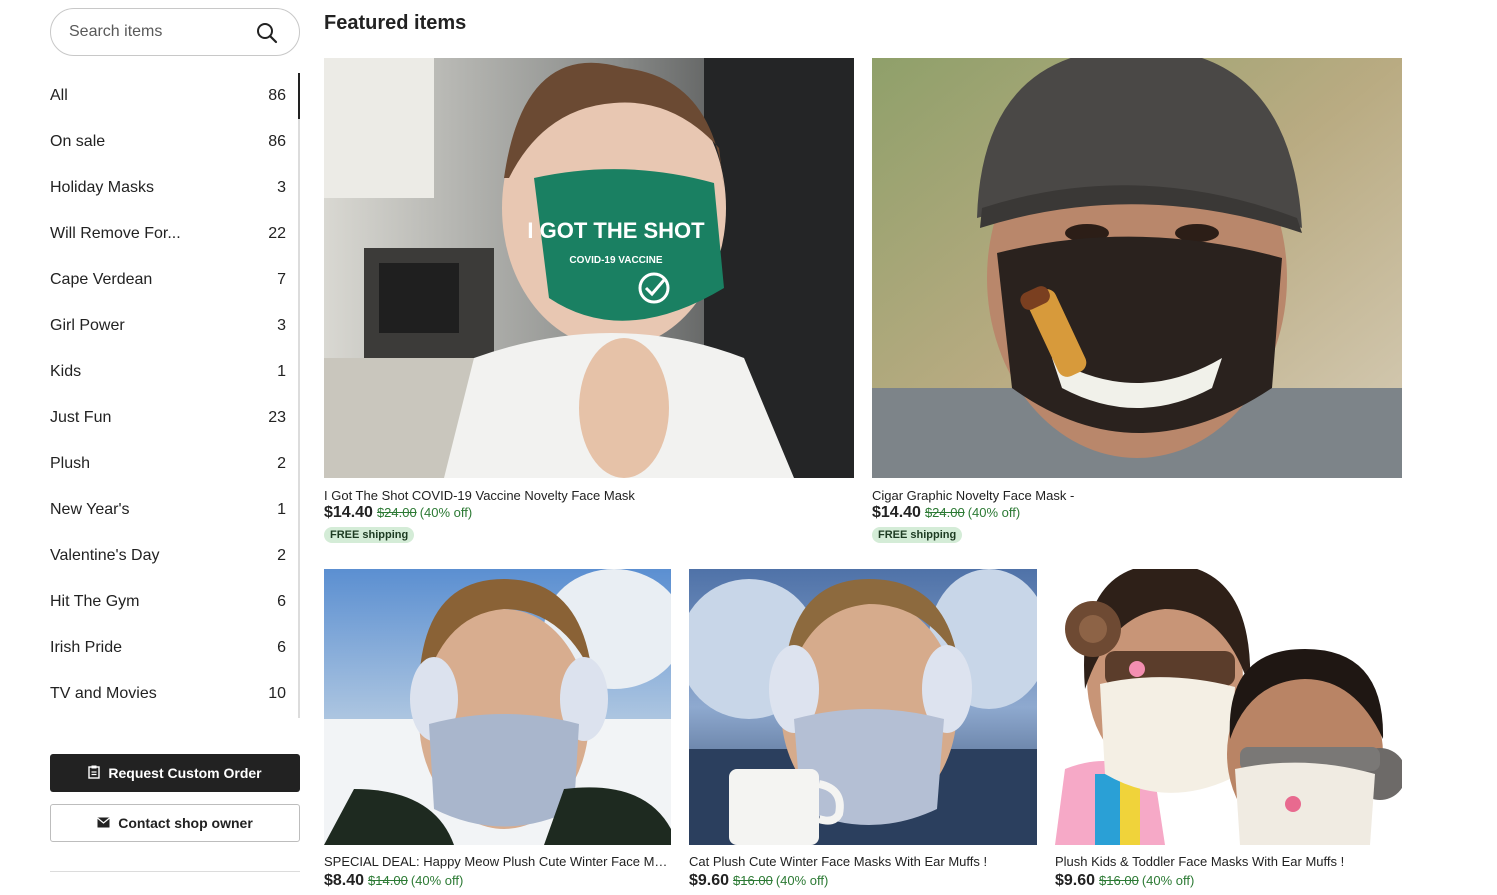  What do you see at coordinates (94, 773) in the screenshot?
I see `clipboard-icon` at bounding box center [94, 773].